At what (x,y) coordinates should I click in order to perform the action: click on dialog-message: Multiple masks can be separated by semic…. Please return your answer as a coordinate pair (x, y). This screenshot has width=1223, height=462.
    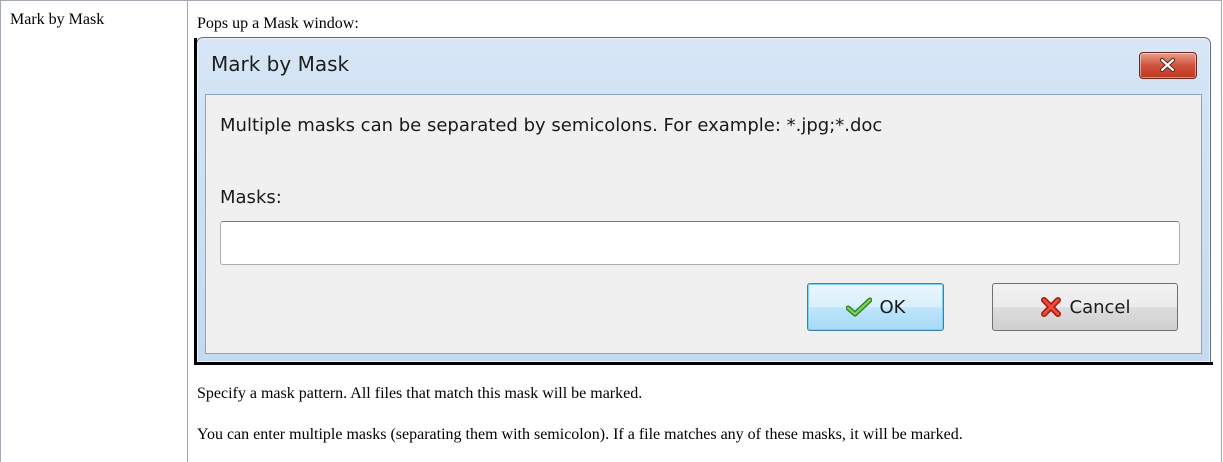
    Looking at the image, I should click on (551, 125).